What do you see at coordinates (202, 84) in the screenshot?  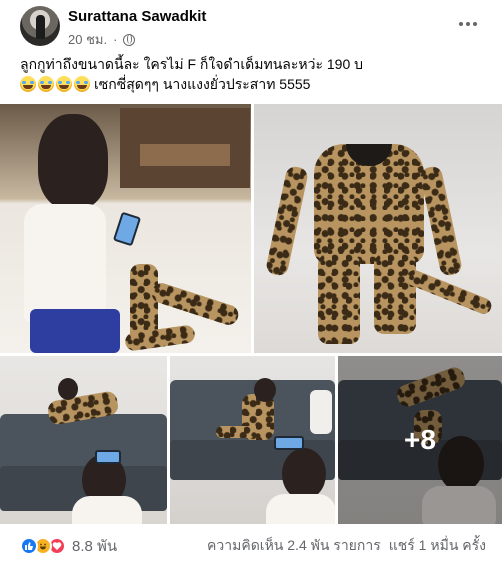 I see `post-text-line-2-text: เซกซี่สุดๆๆ นางแงงยั่วประสาท 5555` at bounding box center [202, 84].